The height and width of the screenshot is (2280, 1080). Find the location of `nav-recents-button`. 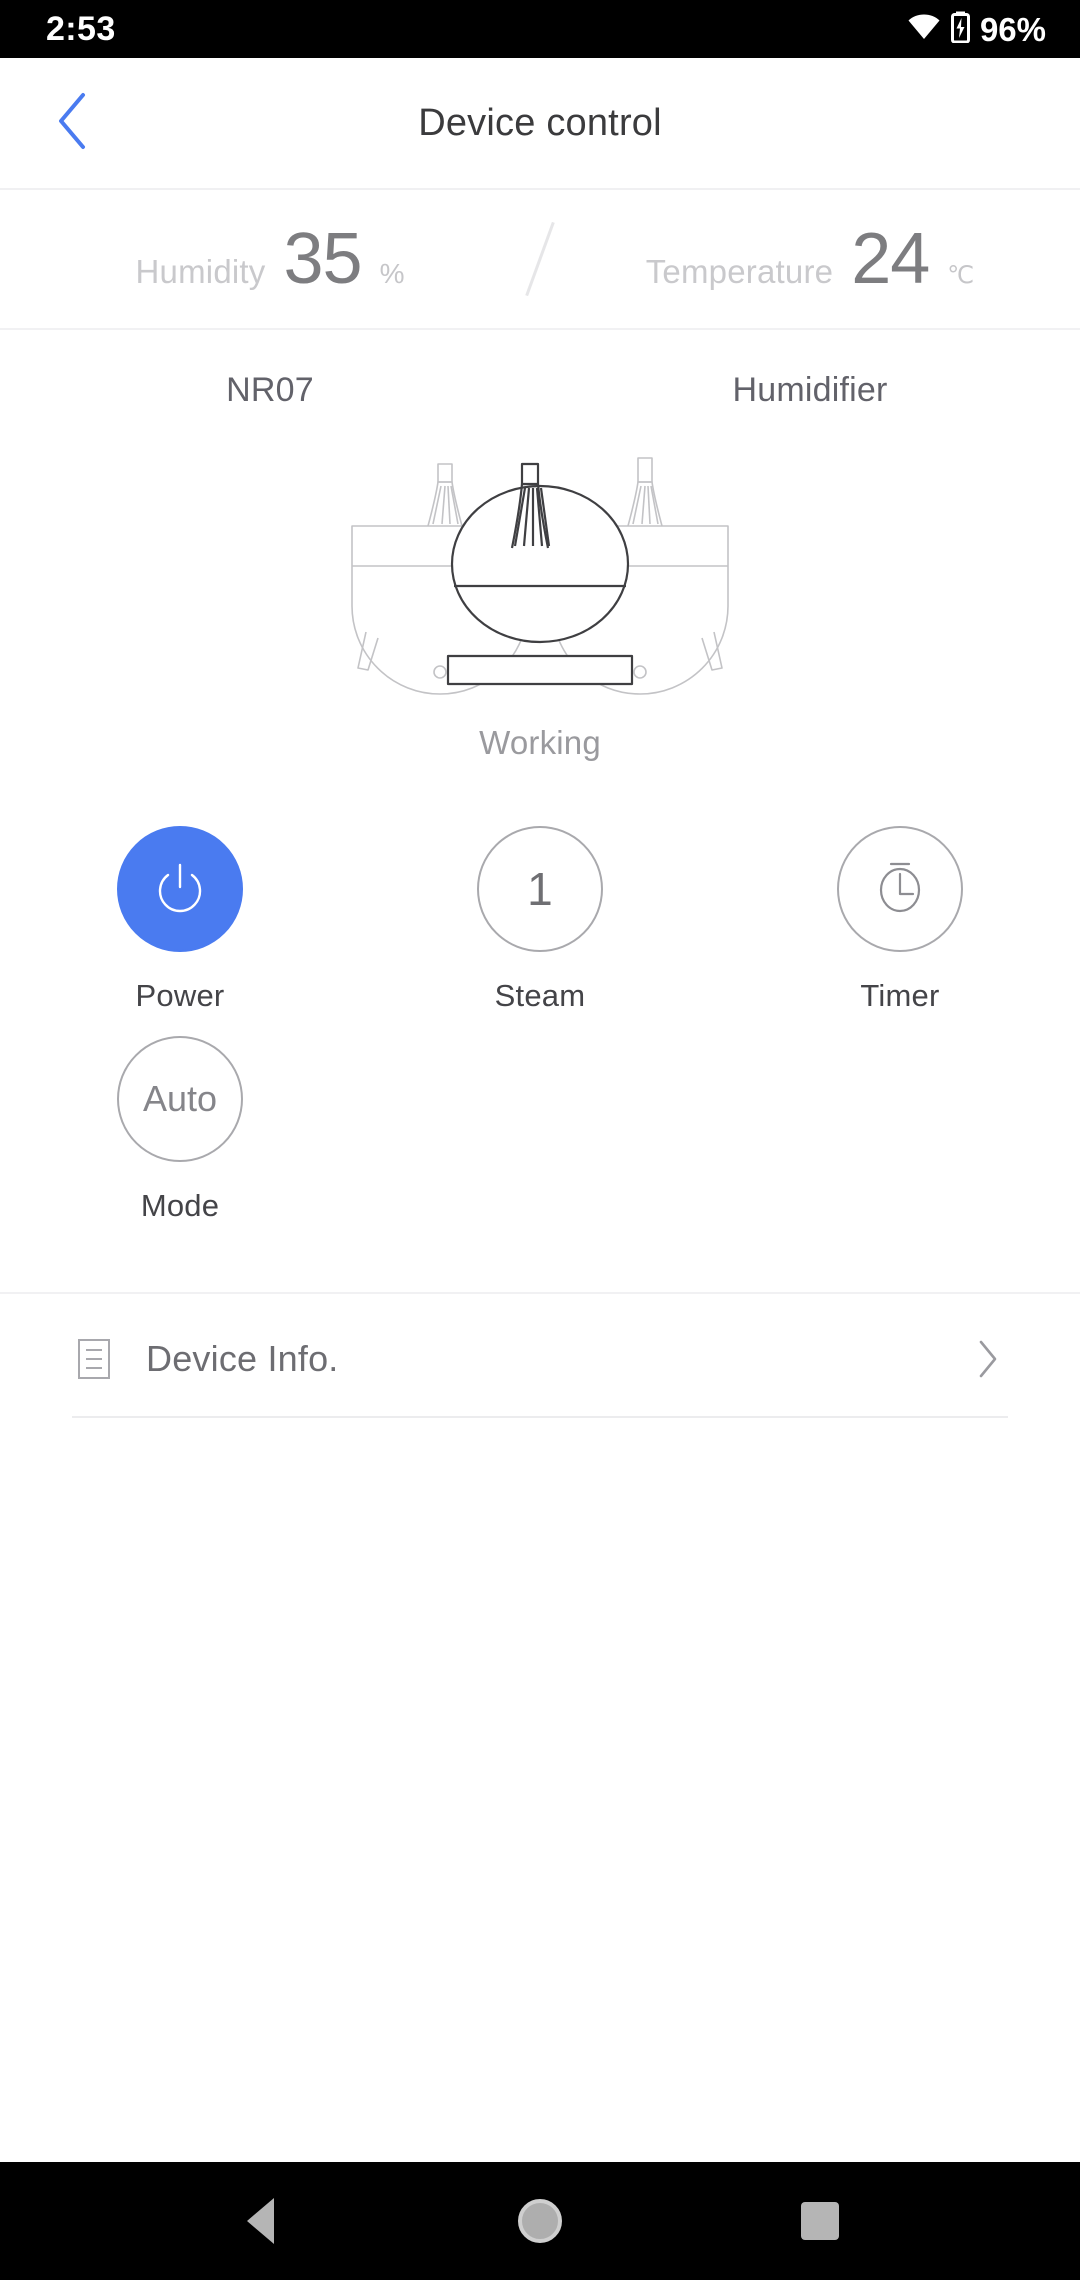

nav-recents-button is located at coordinates (820, 2221).